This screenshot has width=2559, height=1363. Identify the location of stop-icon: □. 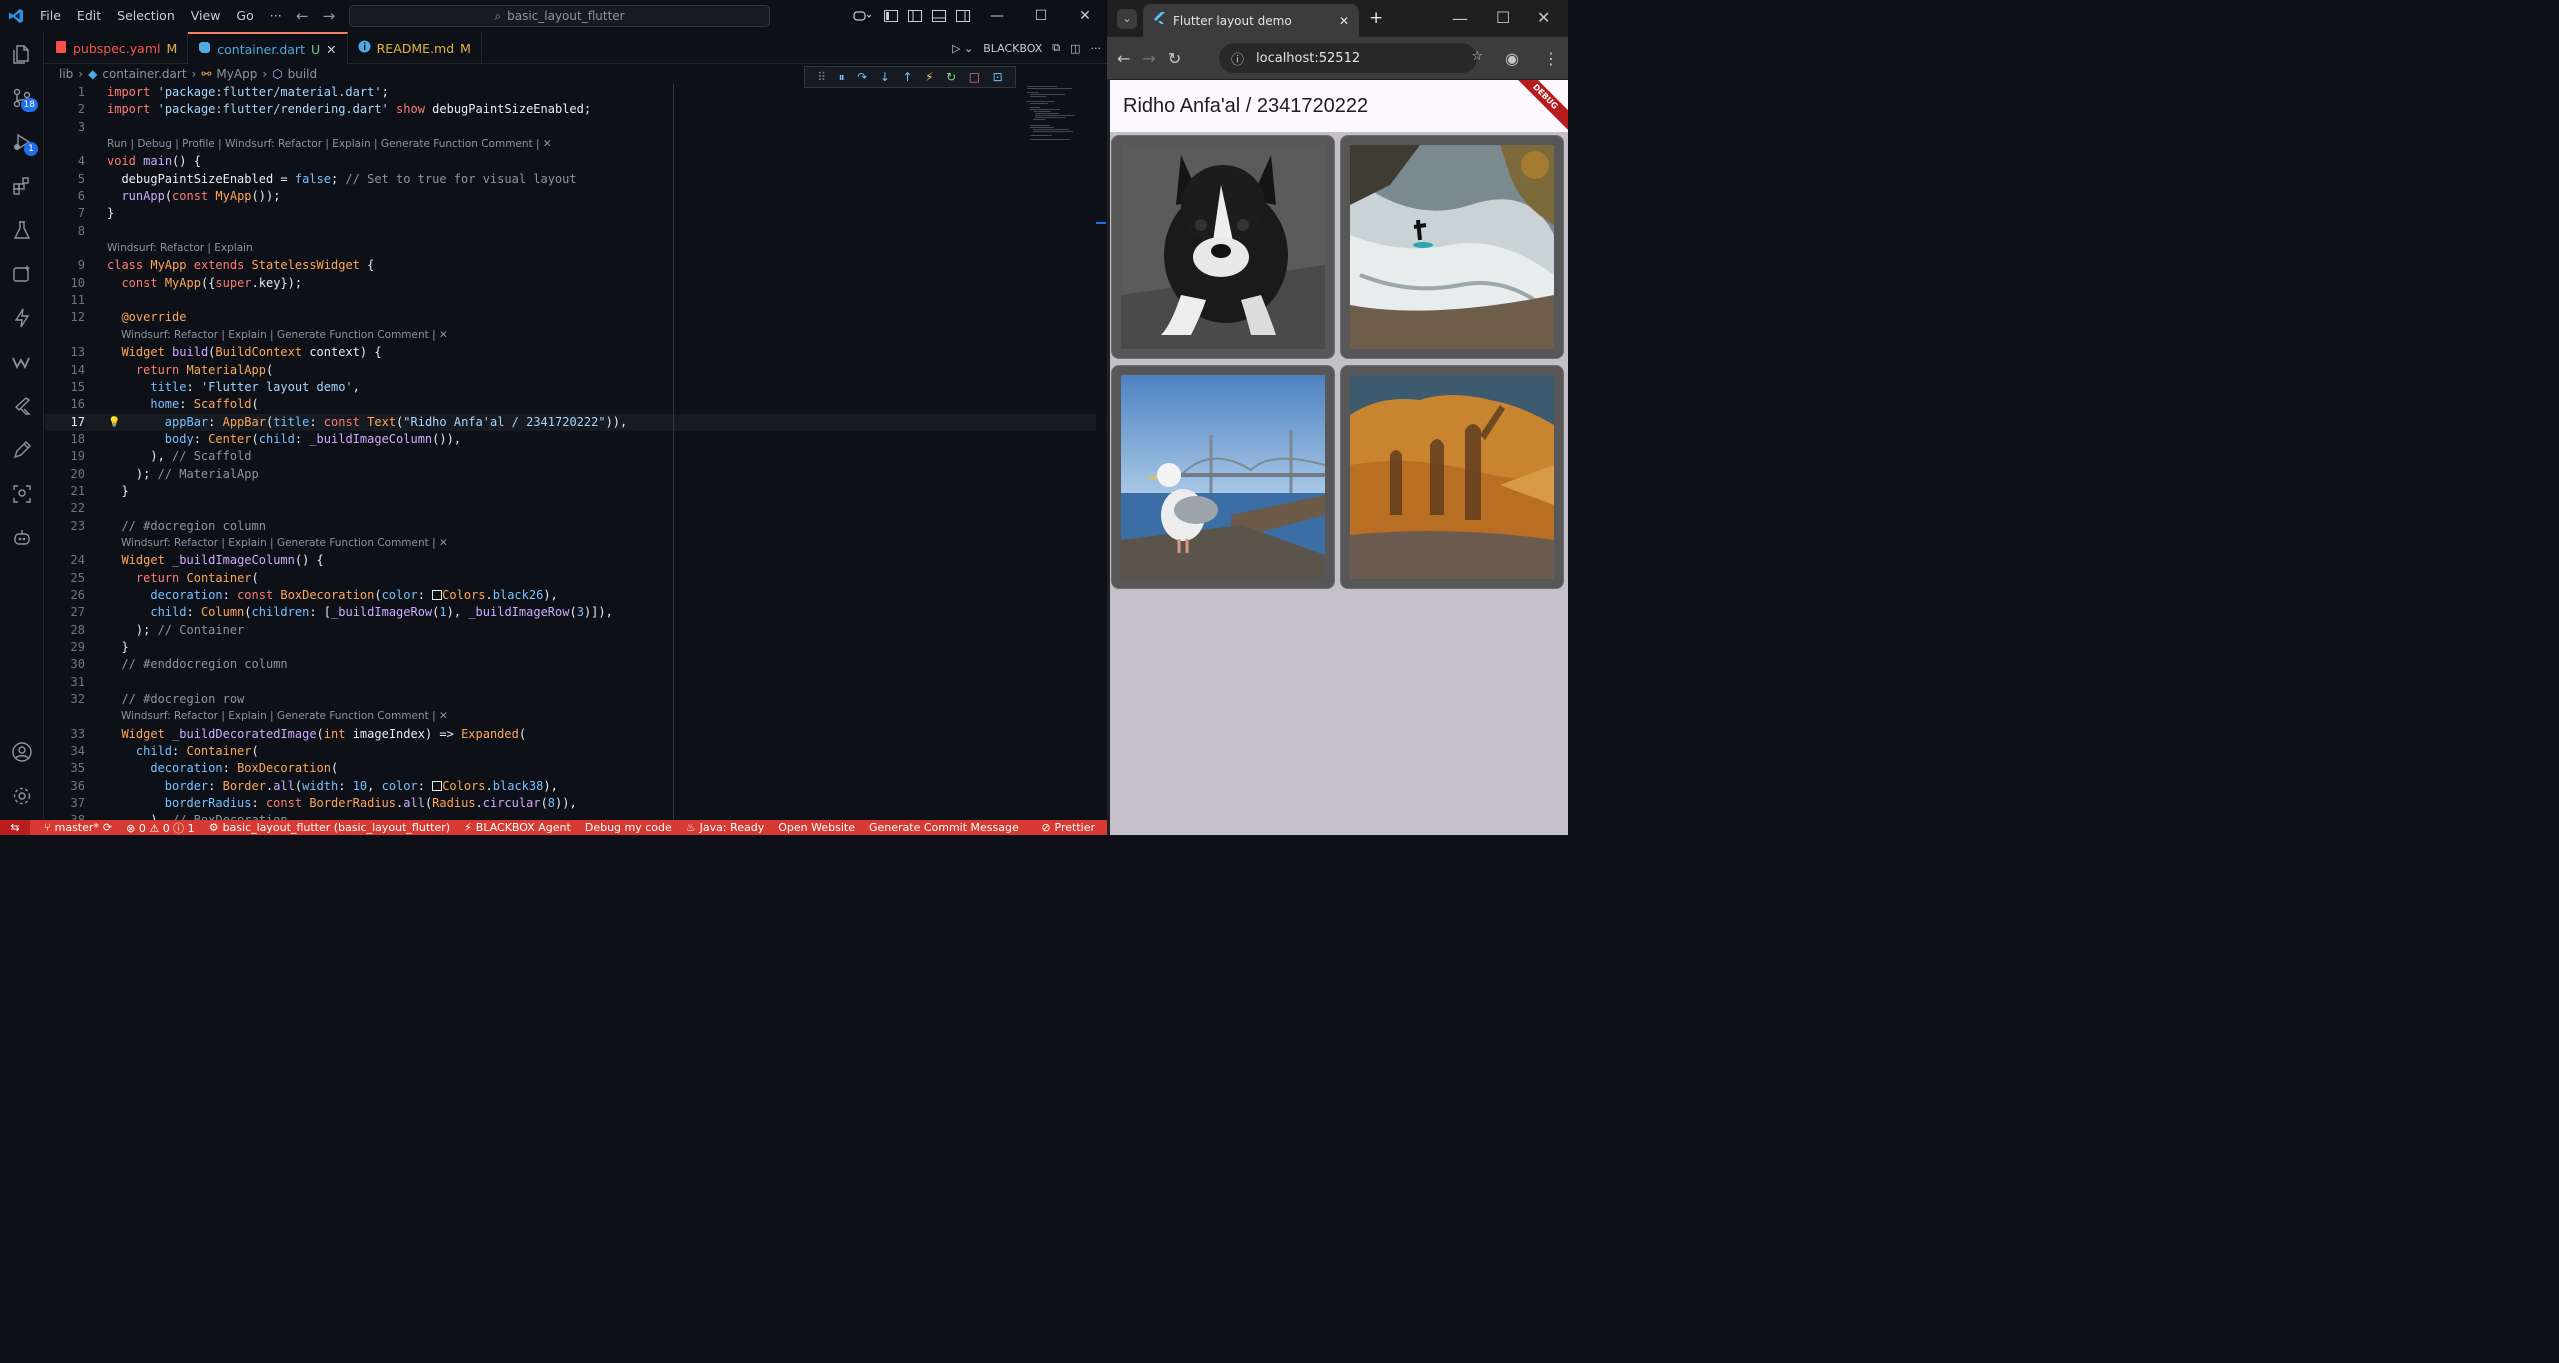
(974, 77).